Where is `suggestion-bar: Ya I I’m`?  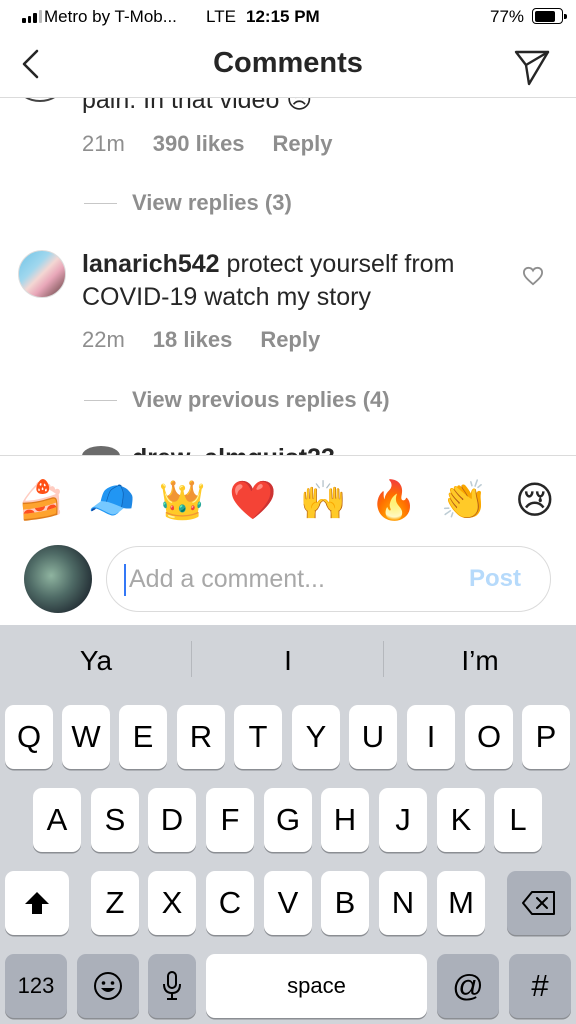
suggestion-bar: Ya I I’m is located at coordinates (288, 664).